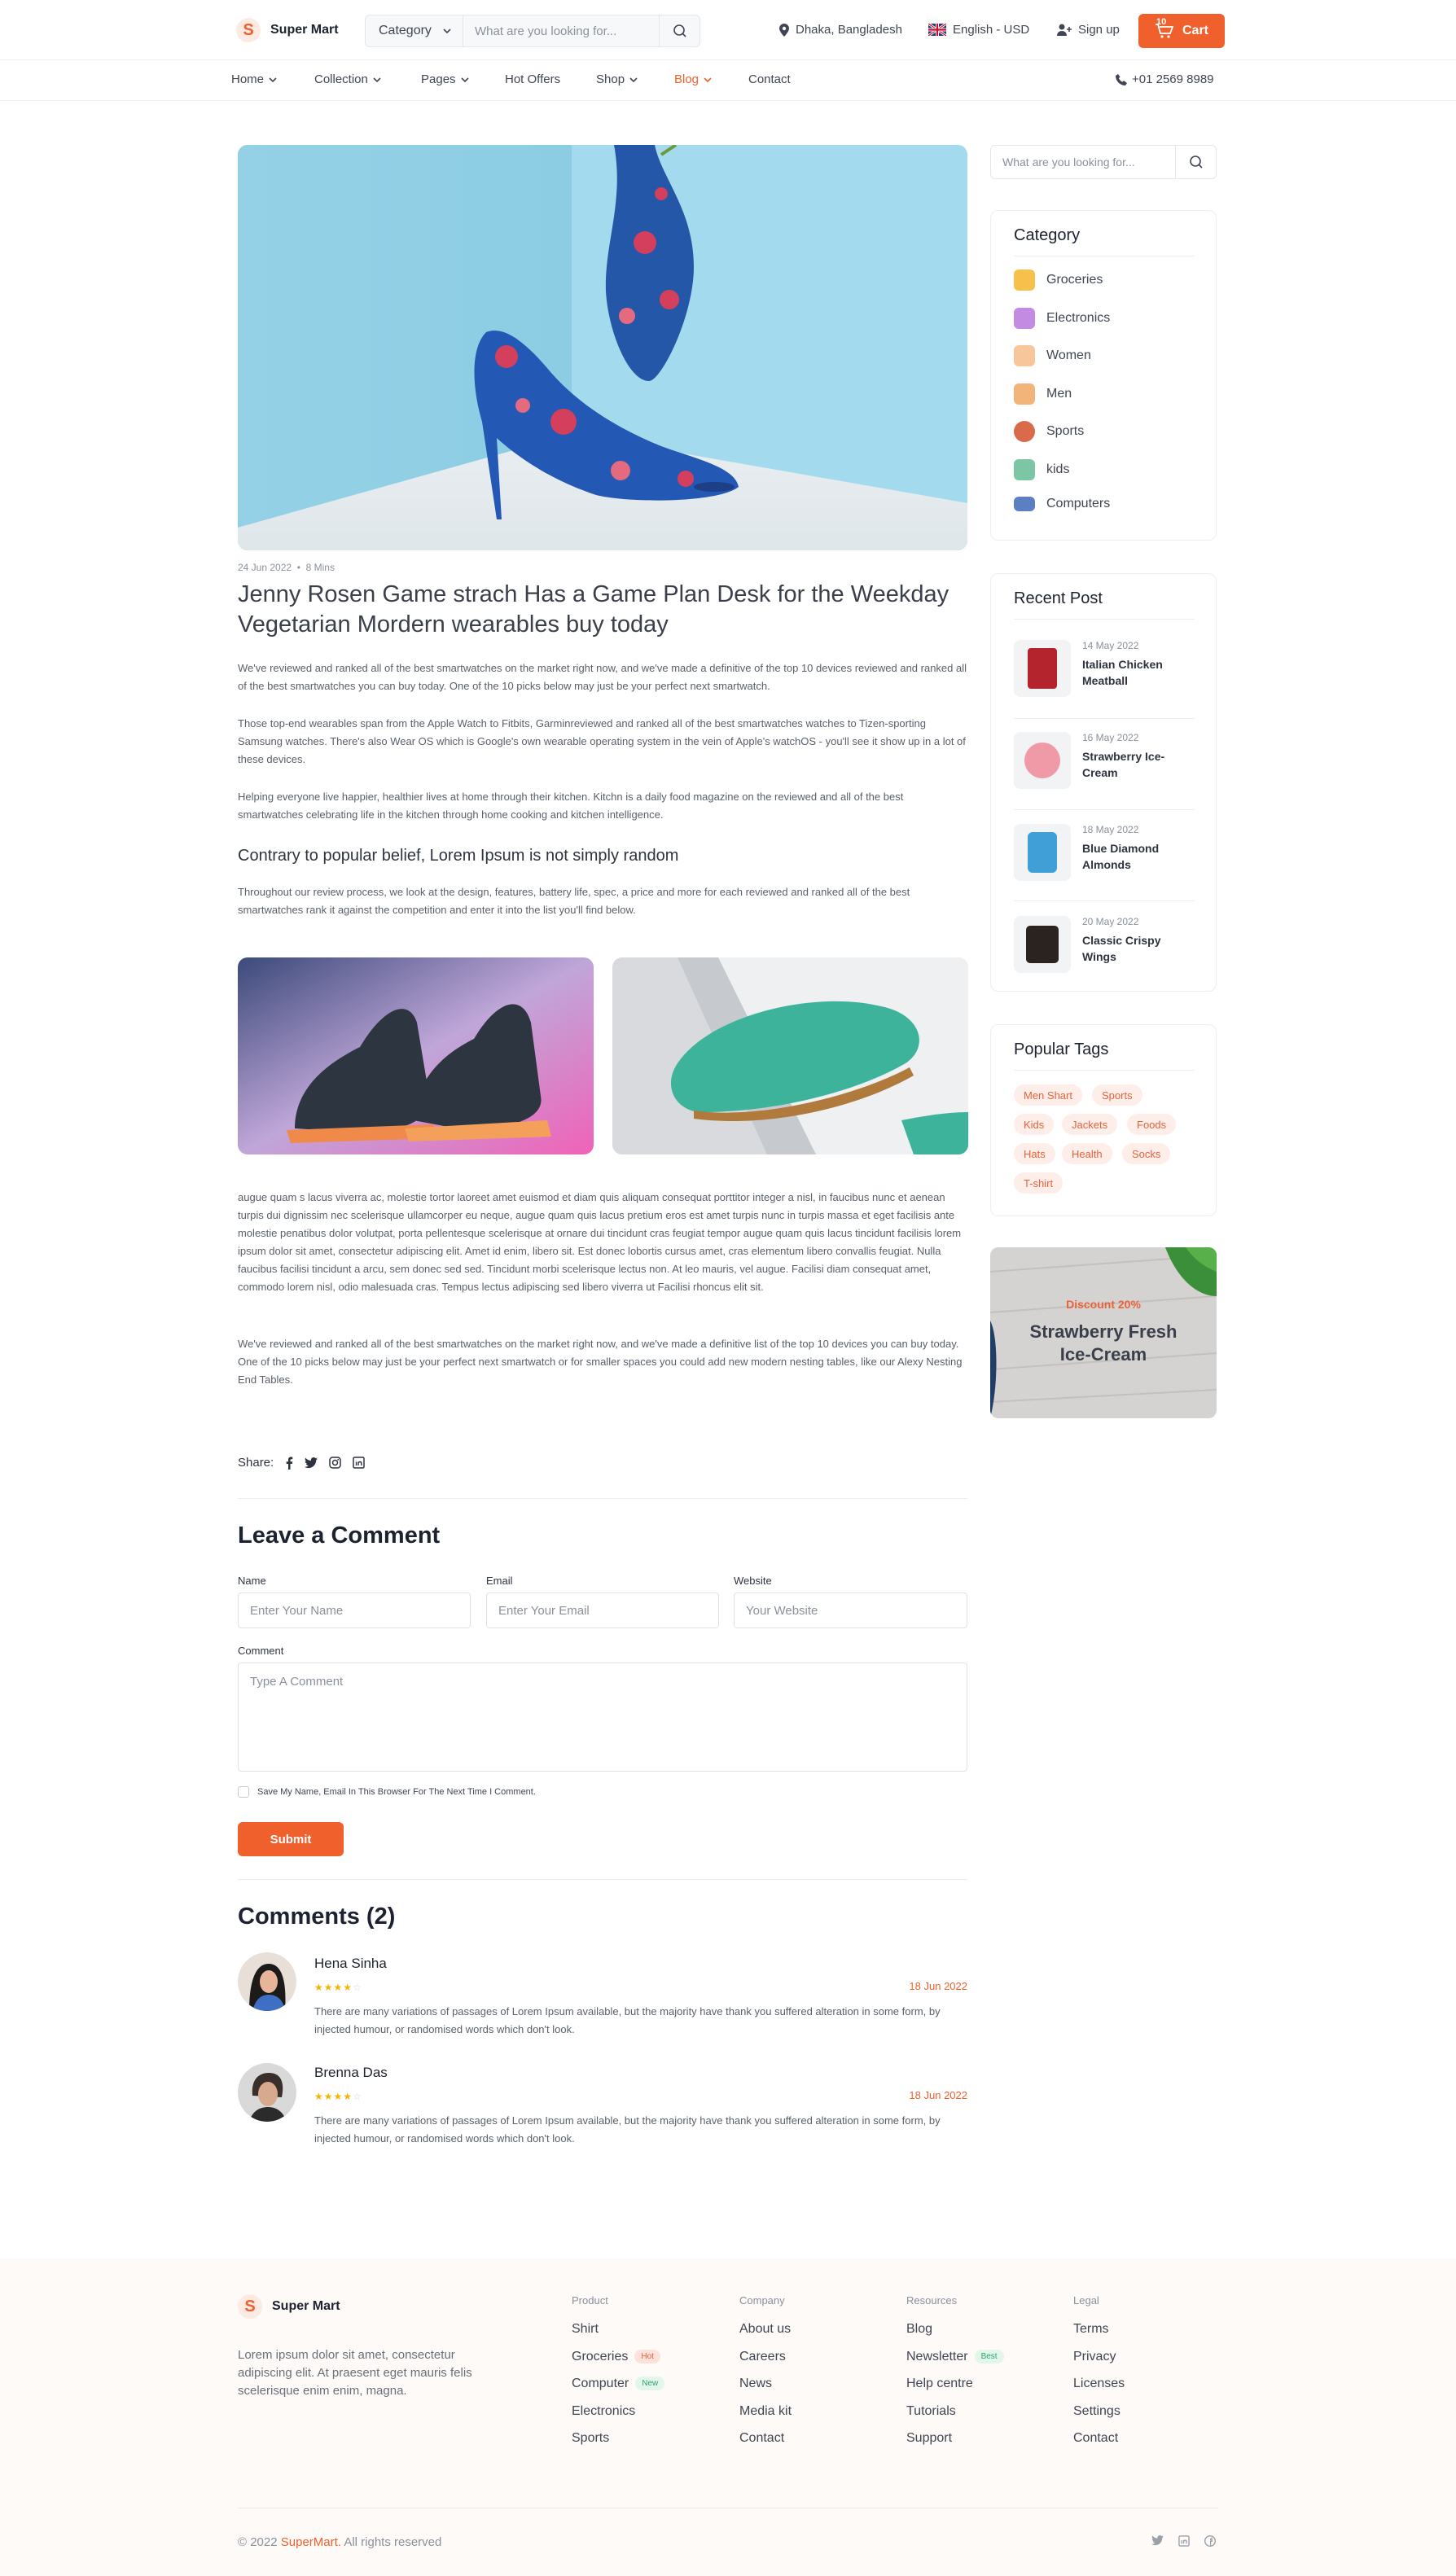  What do you see at coordinates (755, 2384) in the screenshot?
I see `footer-link: News` at bounding box center [755, 2384].